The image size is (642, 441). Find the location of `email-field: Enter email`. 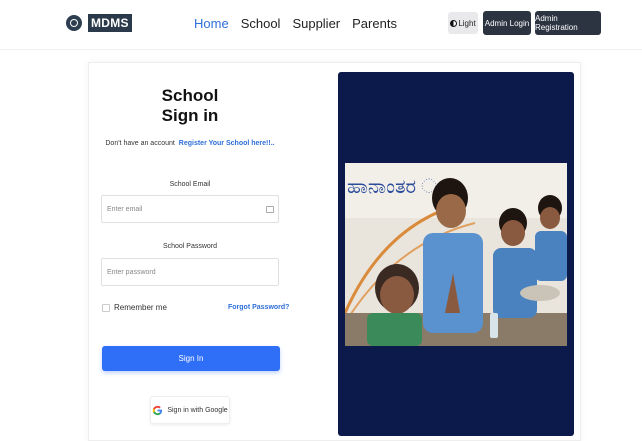

email-field: Enter email is located at coordinates (190, 209).